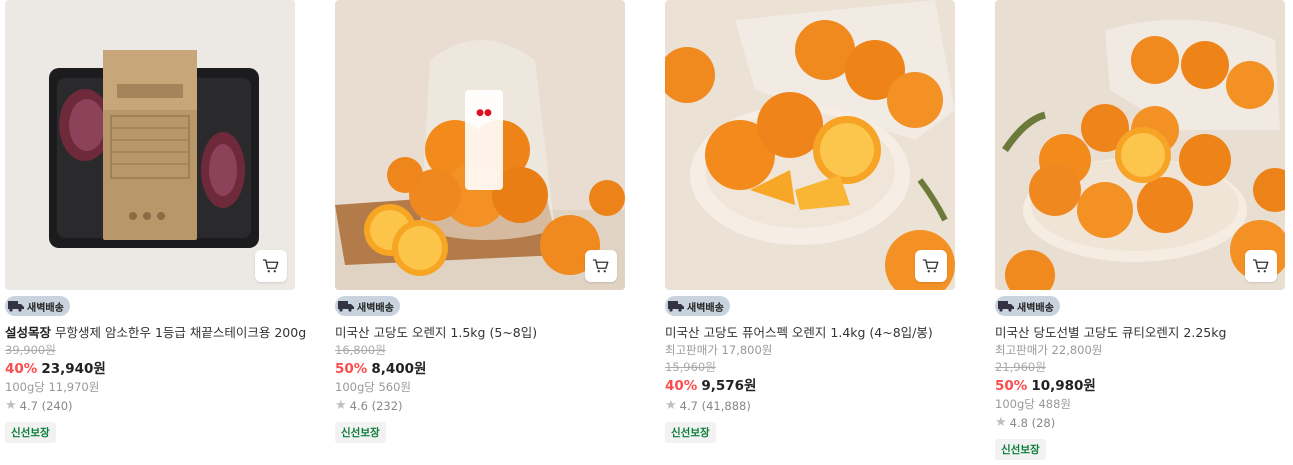 This screenshot has width=1293, height=465. What do you see at coordinates (1063, 386) in the screenshot?
I see `sale-price: 10,980원` at bounding box center [1063, 386].